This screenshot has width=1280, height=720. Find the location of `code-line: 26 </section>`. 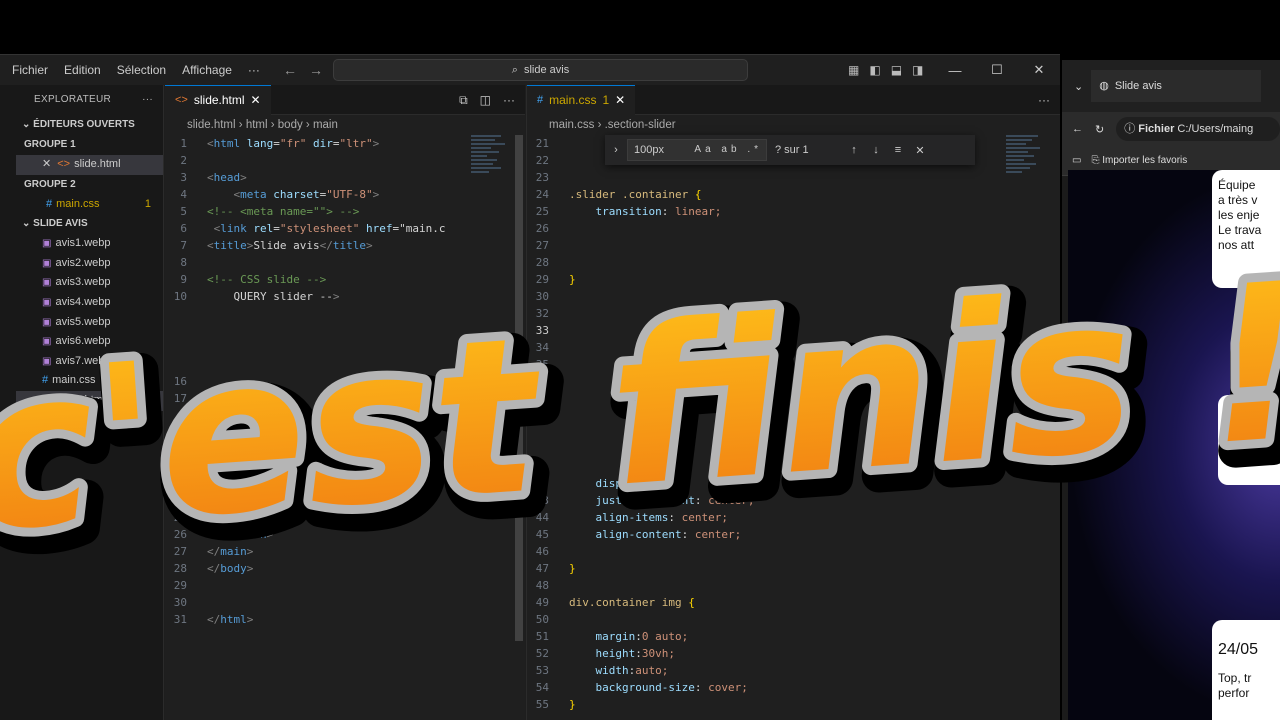

code-line: 26 </section> is located at coordinates (345, 534).